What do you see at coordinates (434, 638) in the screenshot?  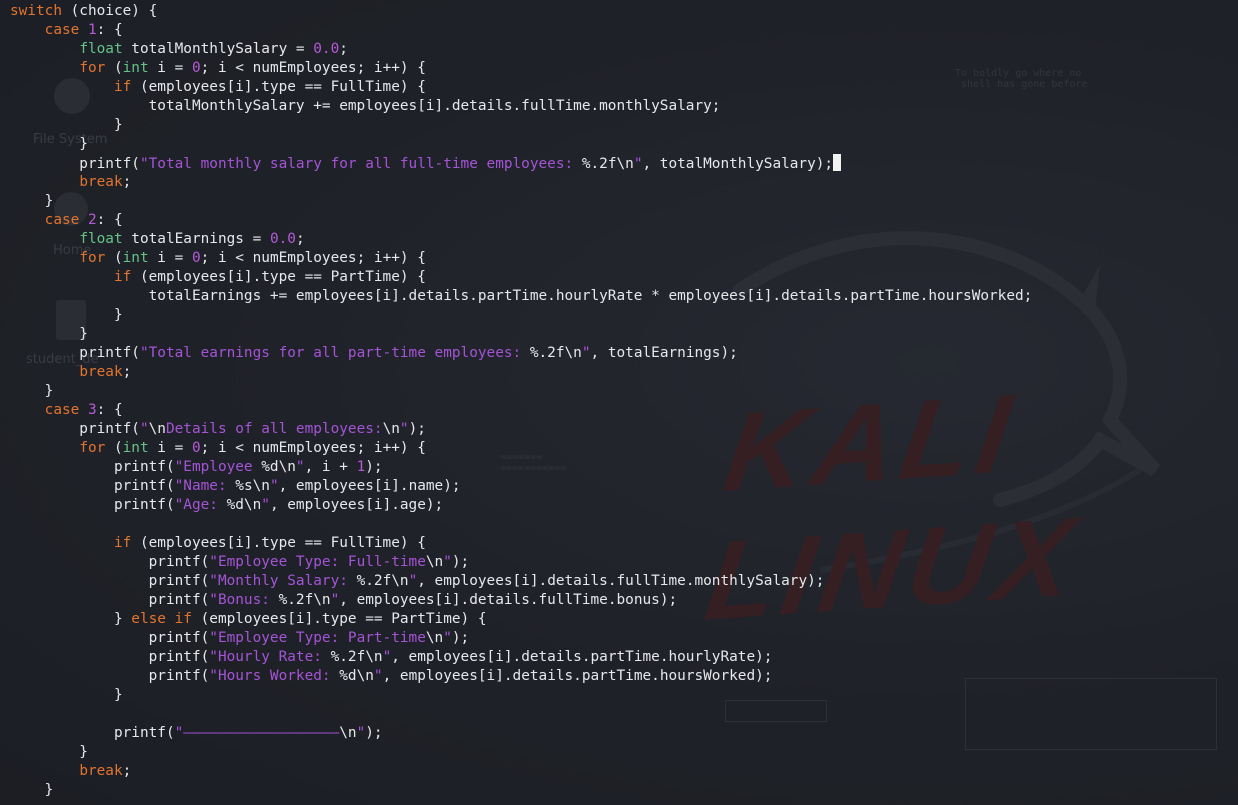 I see `code-token: \n` at bounding box center [434, 638].